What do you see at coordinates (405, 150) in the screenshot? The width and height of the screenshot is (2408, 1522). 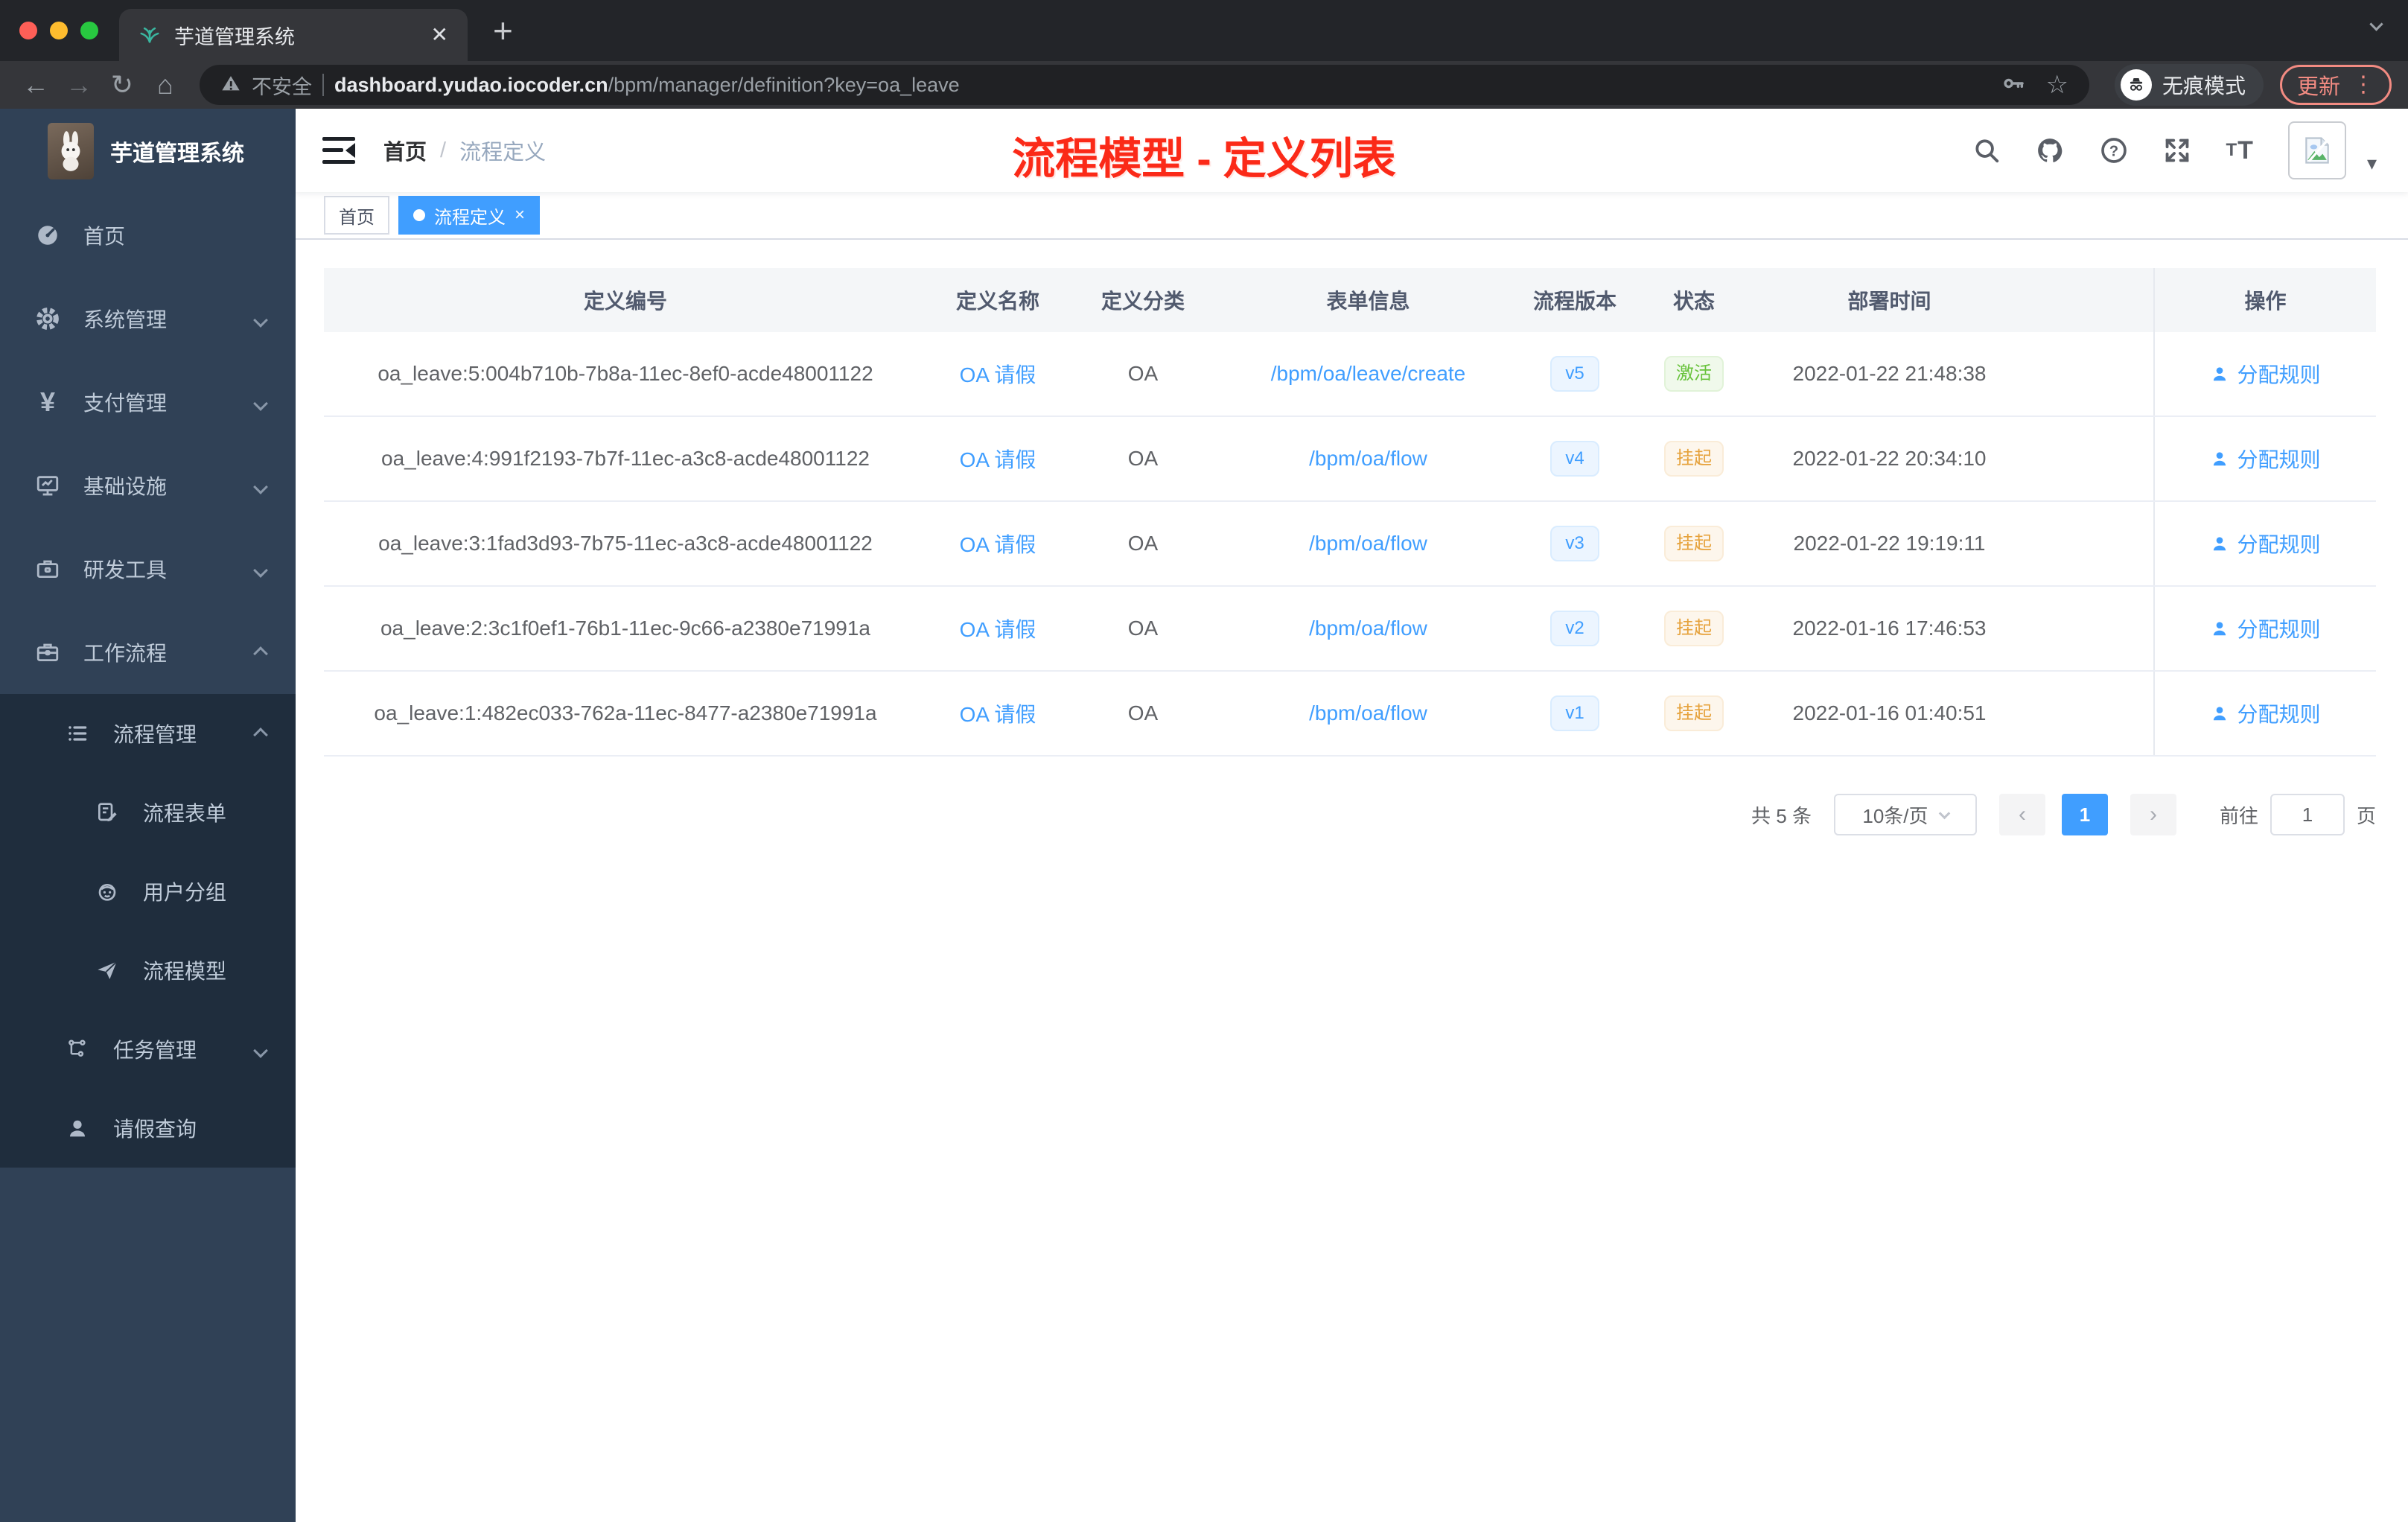 I see `breadcrumb-home: 首页` at bounding box center [405, 150].